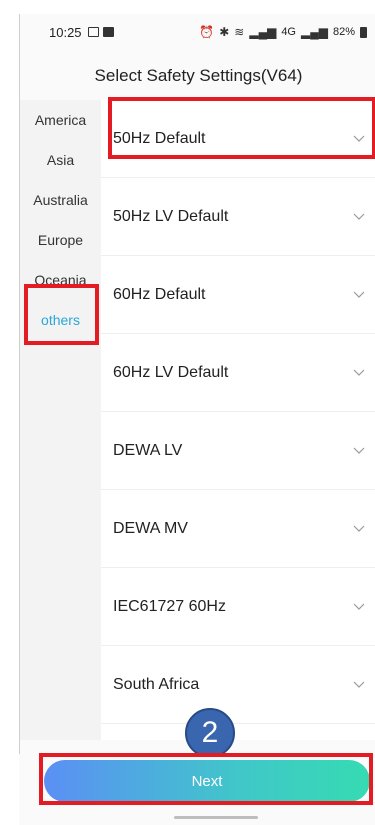 This screenshot has height=825, width=375. I want to click on battery-icon, so click(363, 32).